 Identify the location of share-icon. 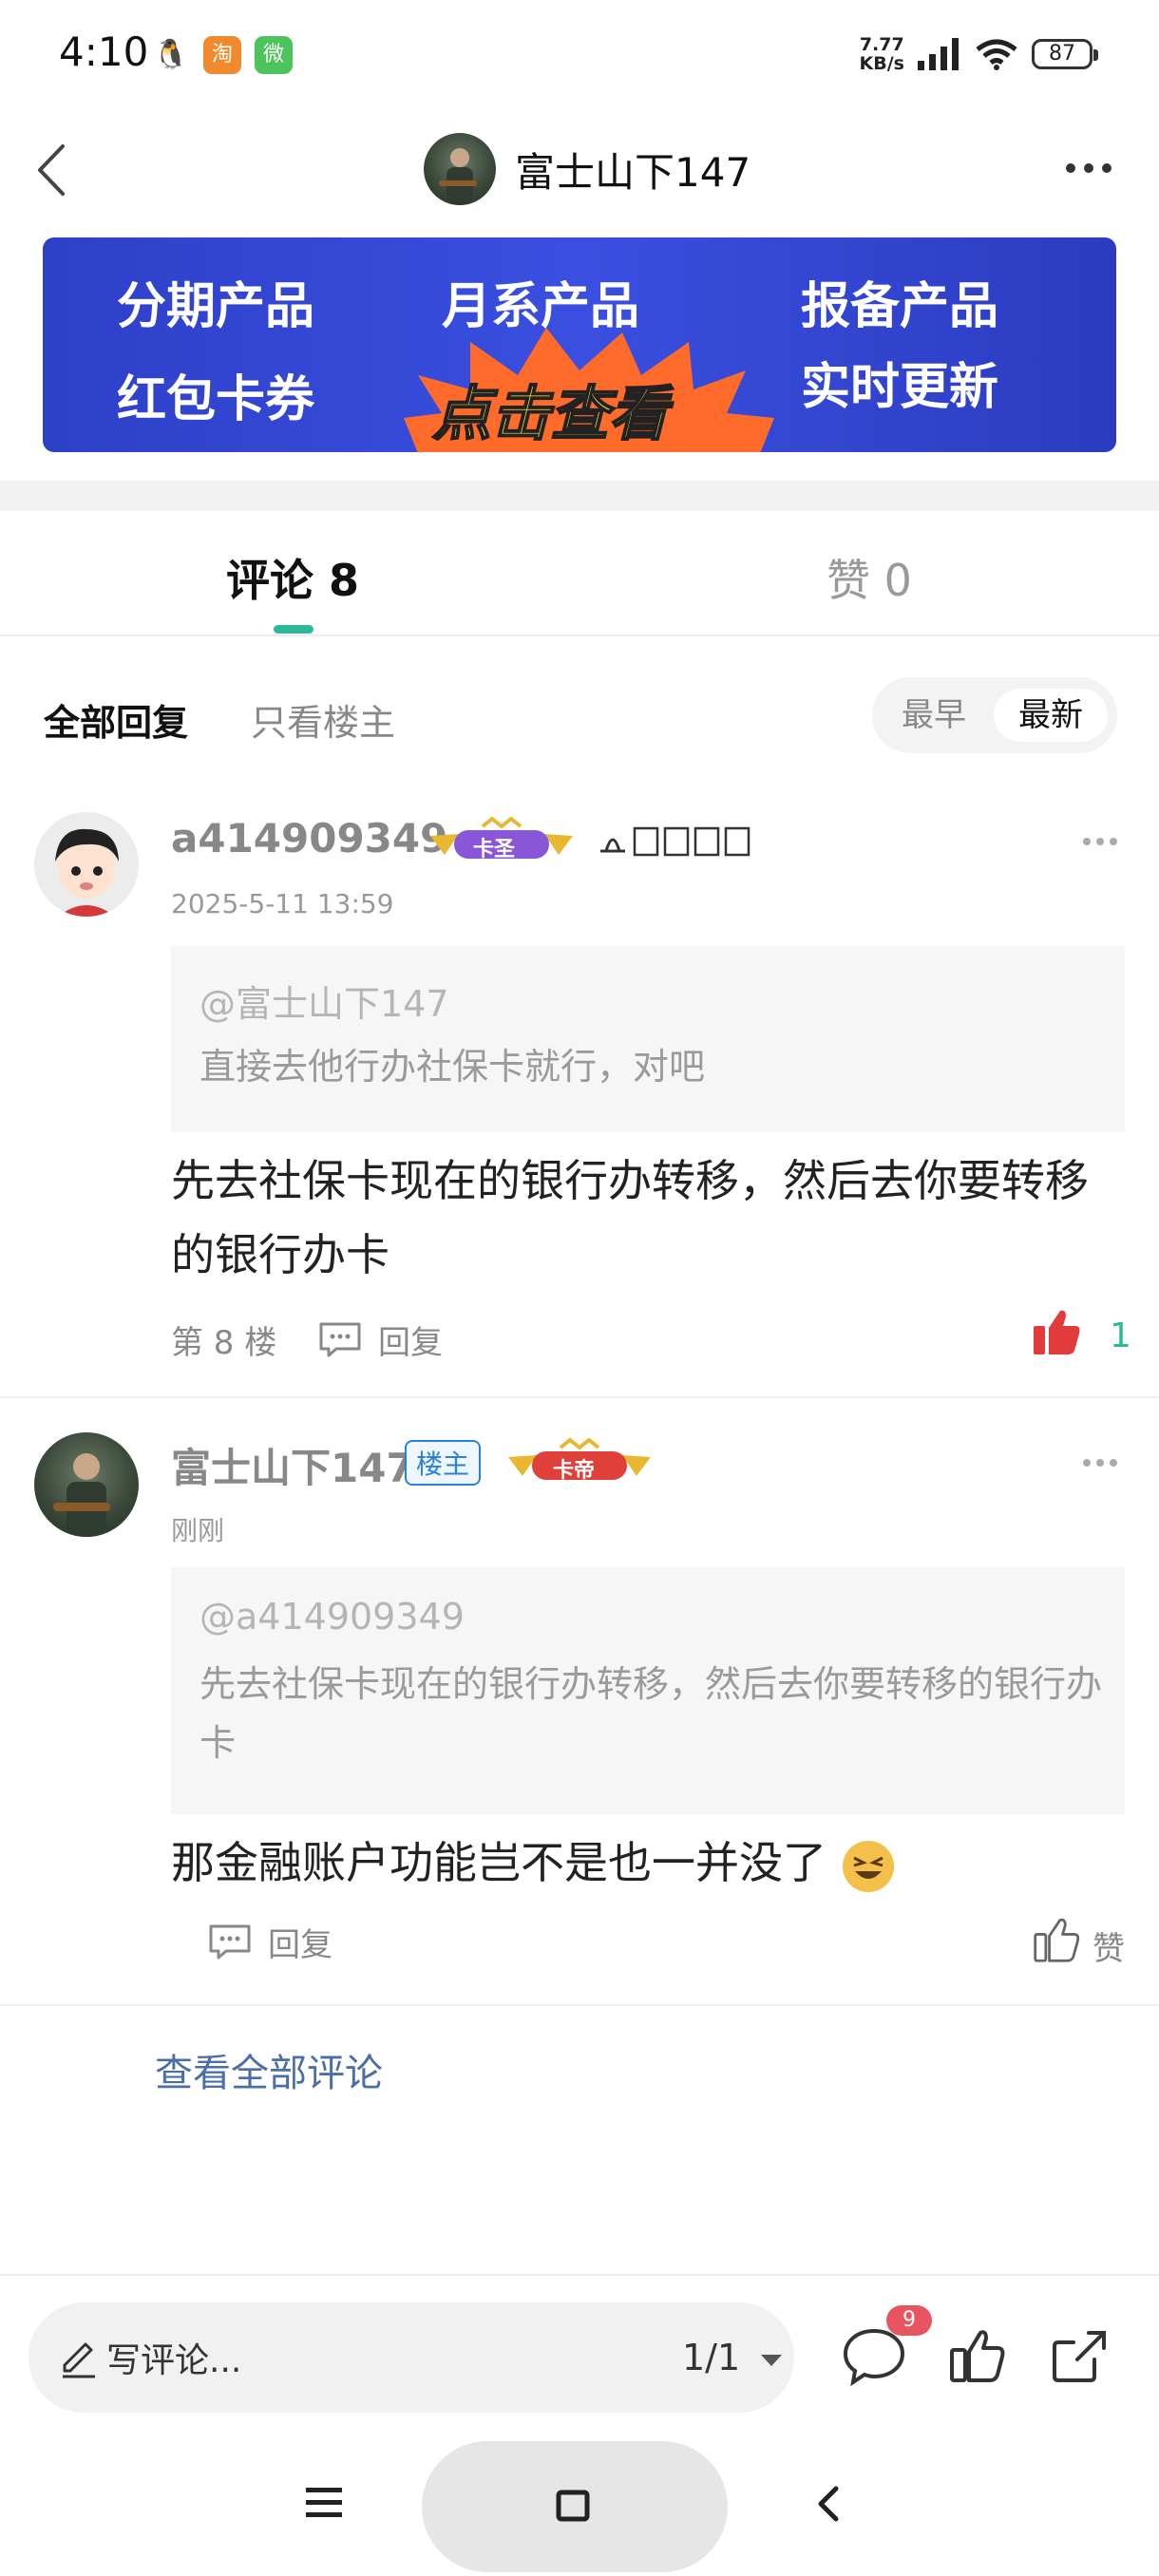
(1079, 2356).